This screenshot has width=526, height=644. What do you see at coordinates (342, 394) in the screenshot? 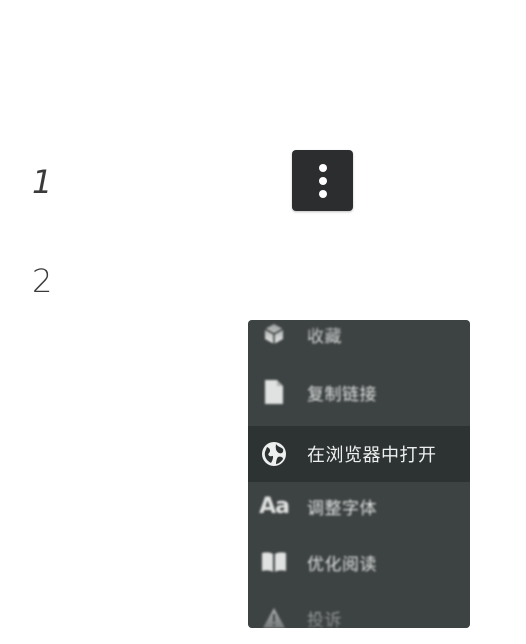
I see `menu-item-label: 复制链接` at bounding box center [342, 394].